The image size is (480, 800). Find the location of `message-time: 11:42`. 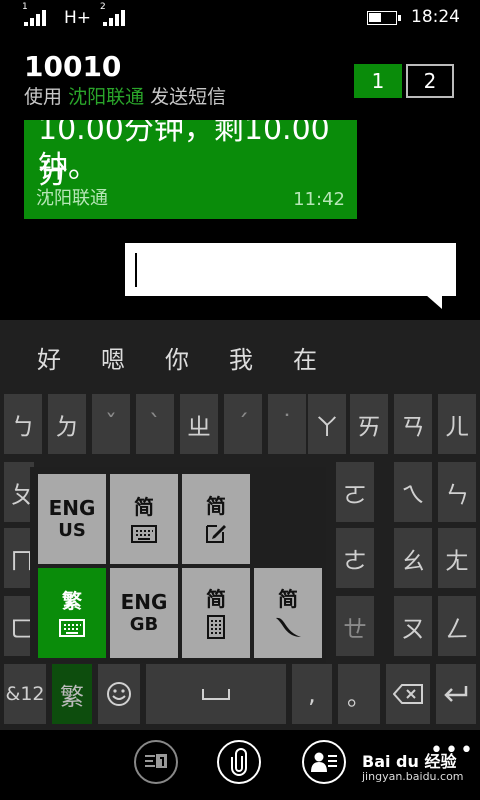

message-time: 11:42 is located at coordinates (319, 199).